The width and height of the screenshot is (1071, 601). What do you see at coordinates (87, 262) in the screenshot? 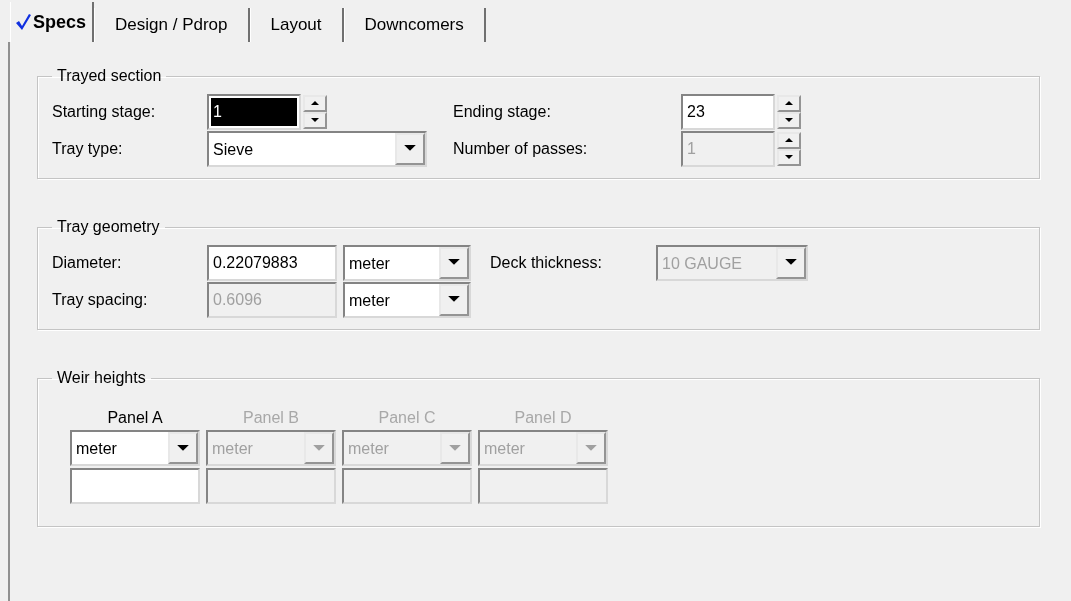
I see `field-label: Diameter:` at bounding box center [87, 262].